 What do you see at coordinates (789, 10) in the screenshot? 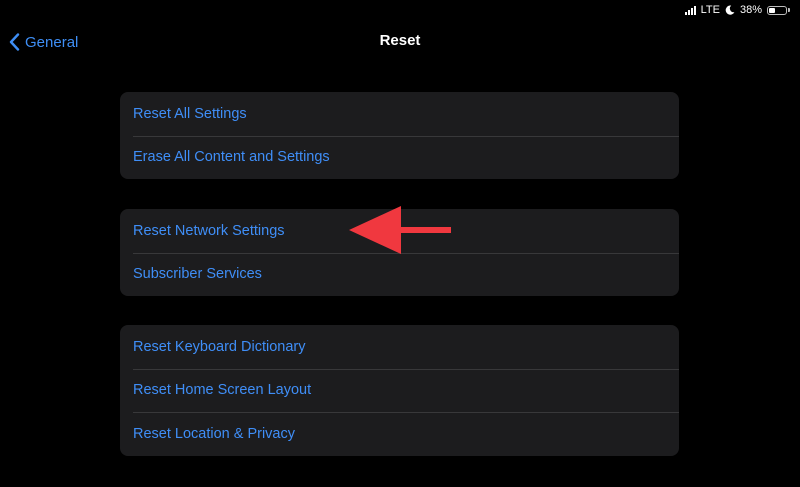
I see `battery-cap` at bounding box center [789, 10].